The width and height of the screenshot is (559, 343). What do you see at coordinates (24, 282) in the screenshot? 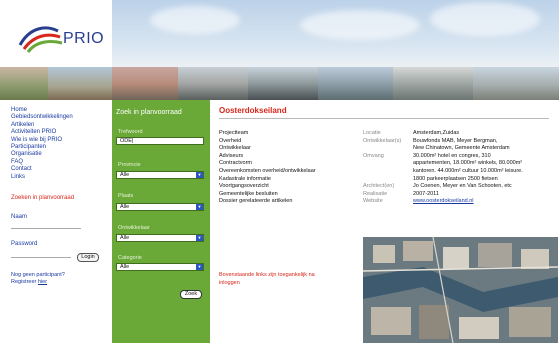
I see `register-prefix: Registreer` at bounding box center [24, 282].